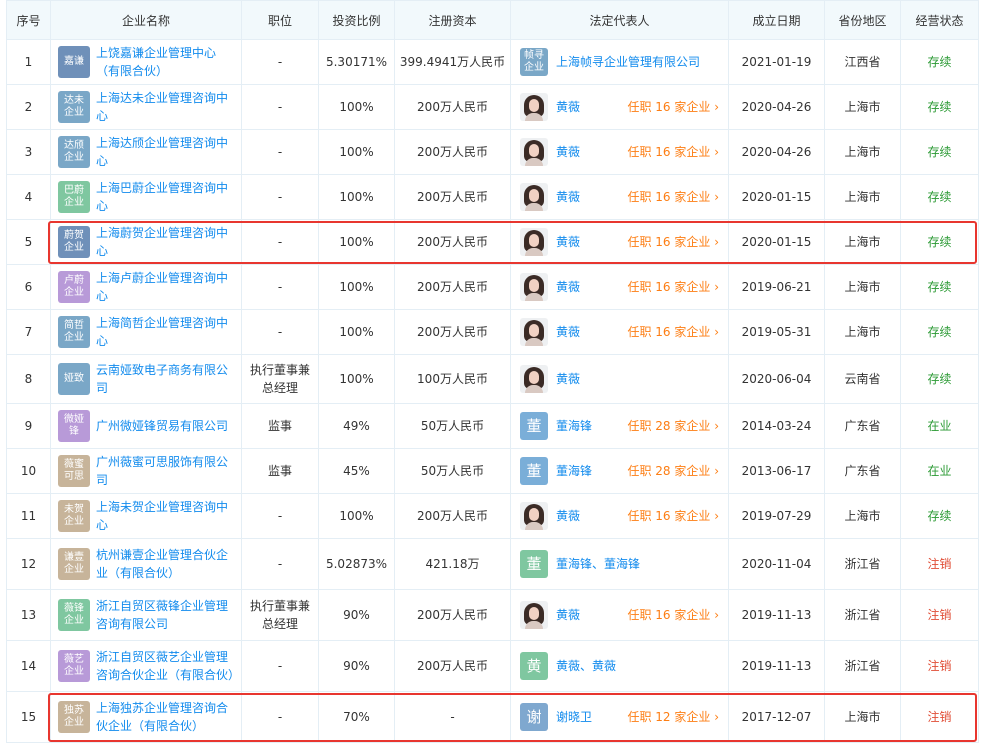 The width and height of the screenshot is (982, 743). I want to click on legal-rep-link: 黄薇、黄薇, so click(586, 666).